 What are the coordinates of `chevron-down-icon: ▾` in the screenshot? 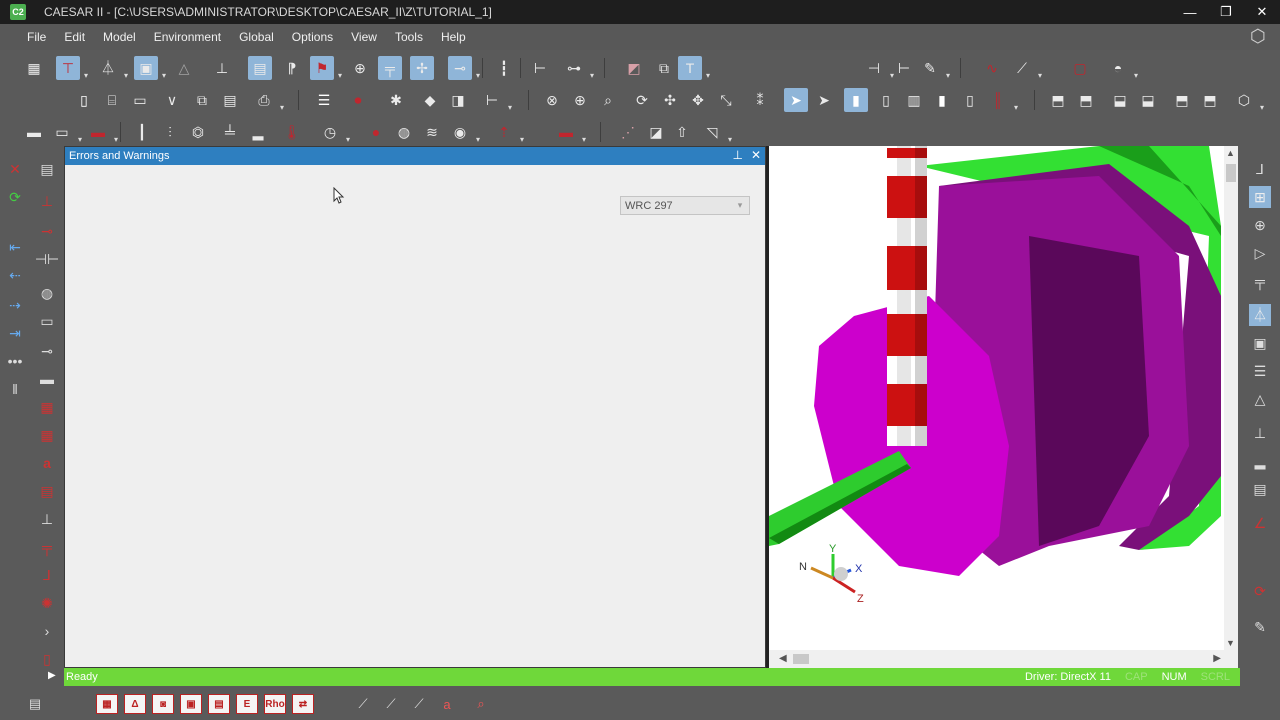 It's located at (740, 205).